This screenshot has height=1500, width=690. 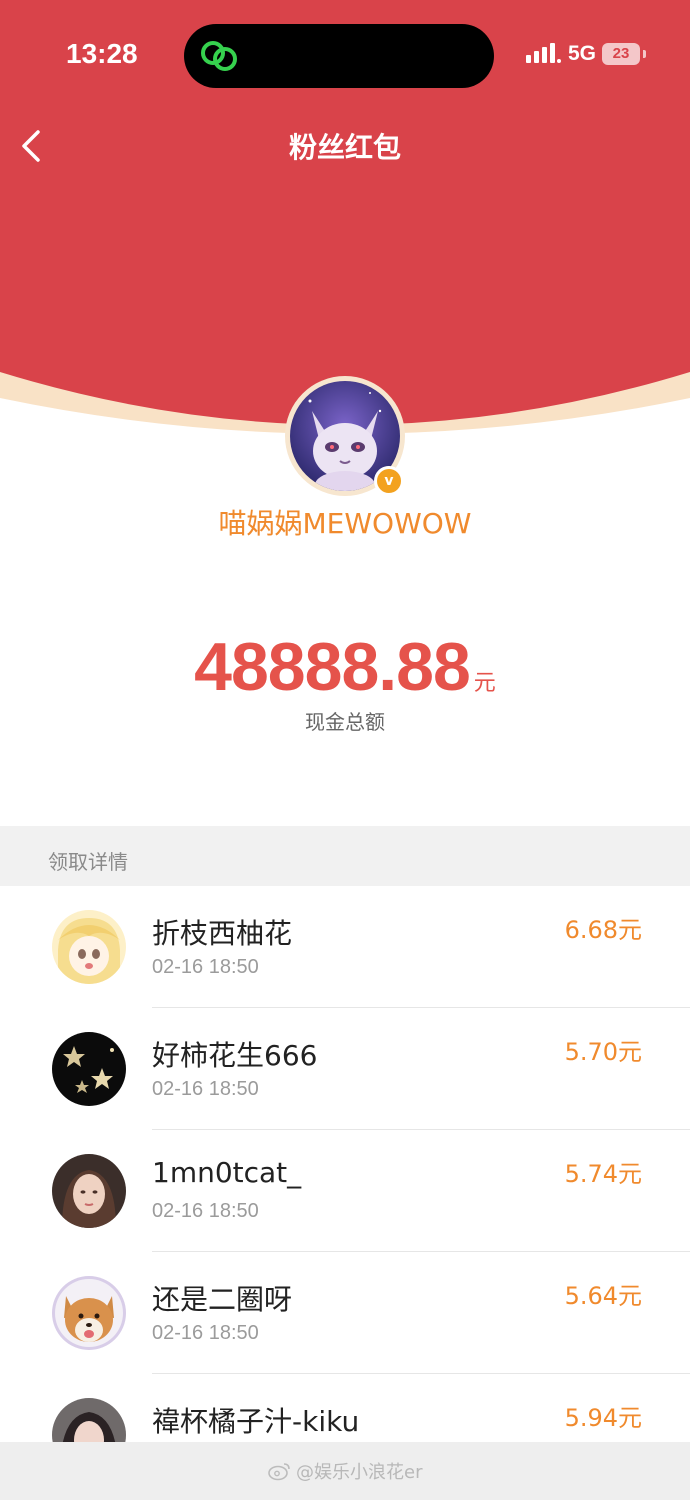 I want to click on section-title: 领取详情, so click(x=88, y=862).